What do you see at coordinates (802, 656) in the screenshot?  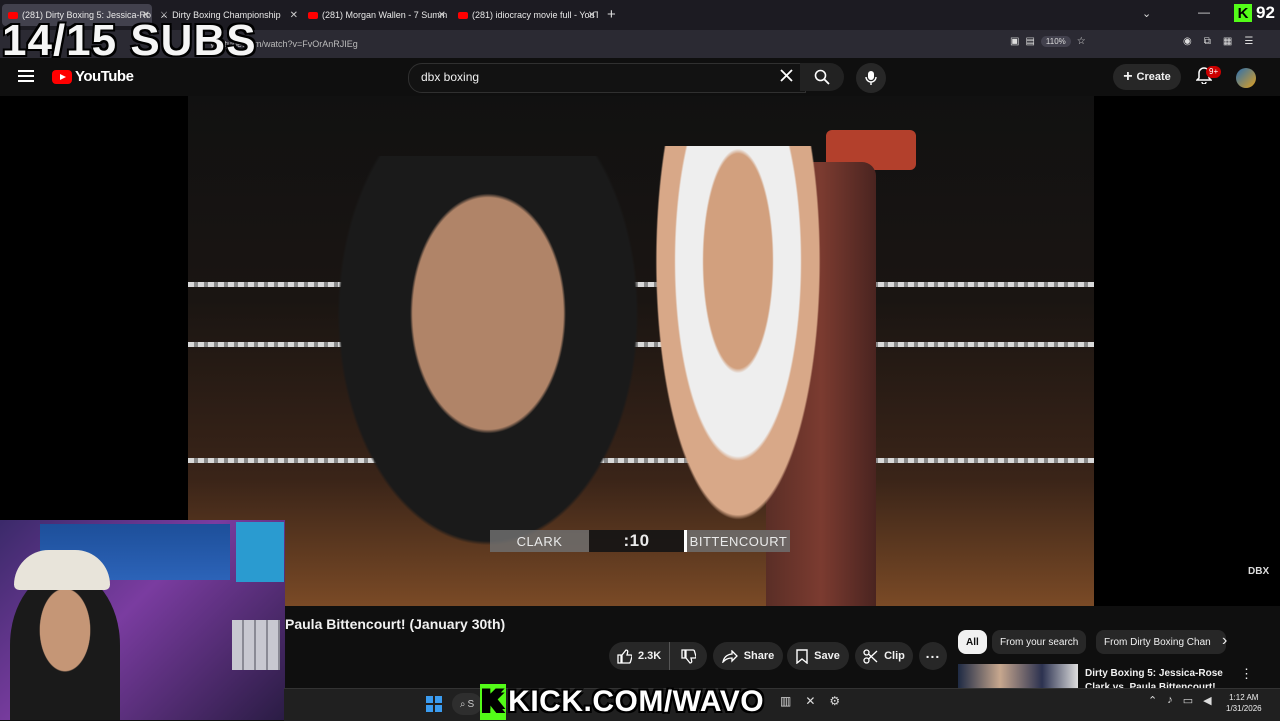 I see `save-icon` at bounding box center [802, 656].